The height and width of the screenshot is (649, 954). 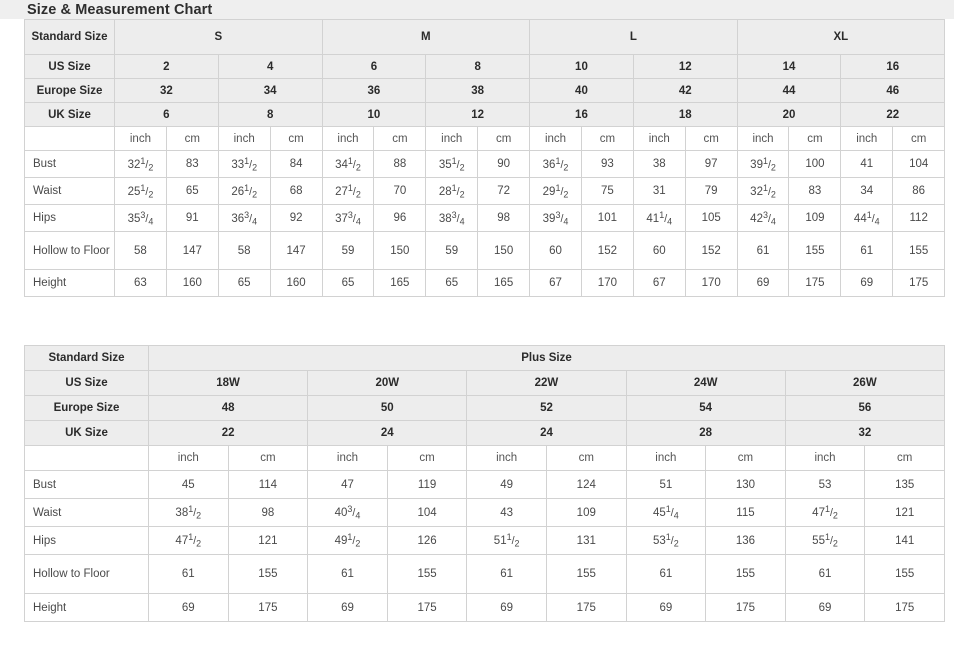 What do you see at coordinates (711, 164) in the screenshot?
I see `measurement-value: 97` at bounding box center [711, 164].